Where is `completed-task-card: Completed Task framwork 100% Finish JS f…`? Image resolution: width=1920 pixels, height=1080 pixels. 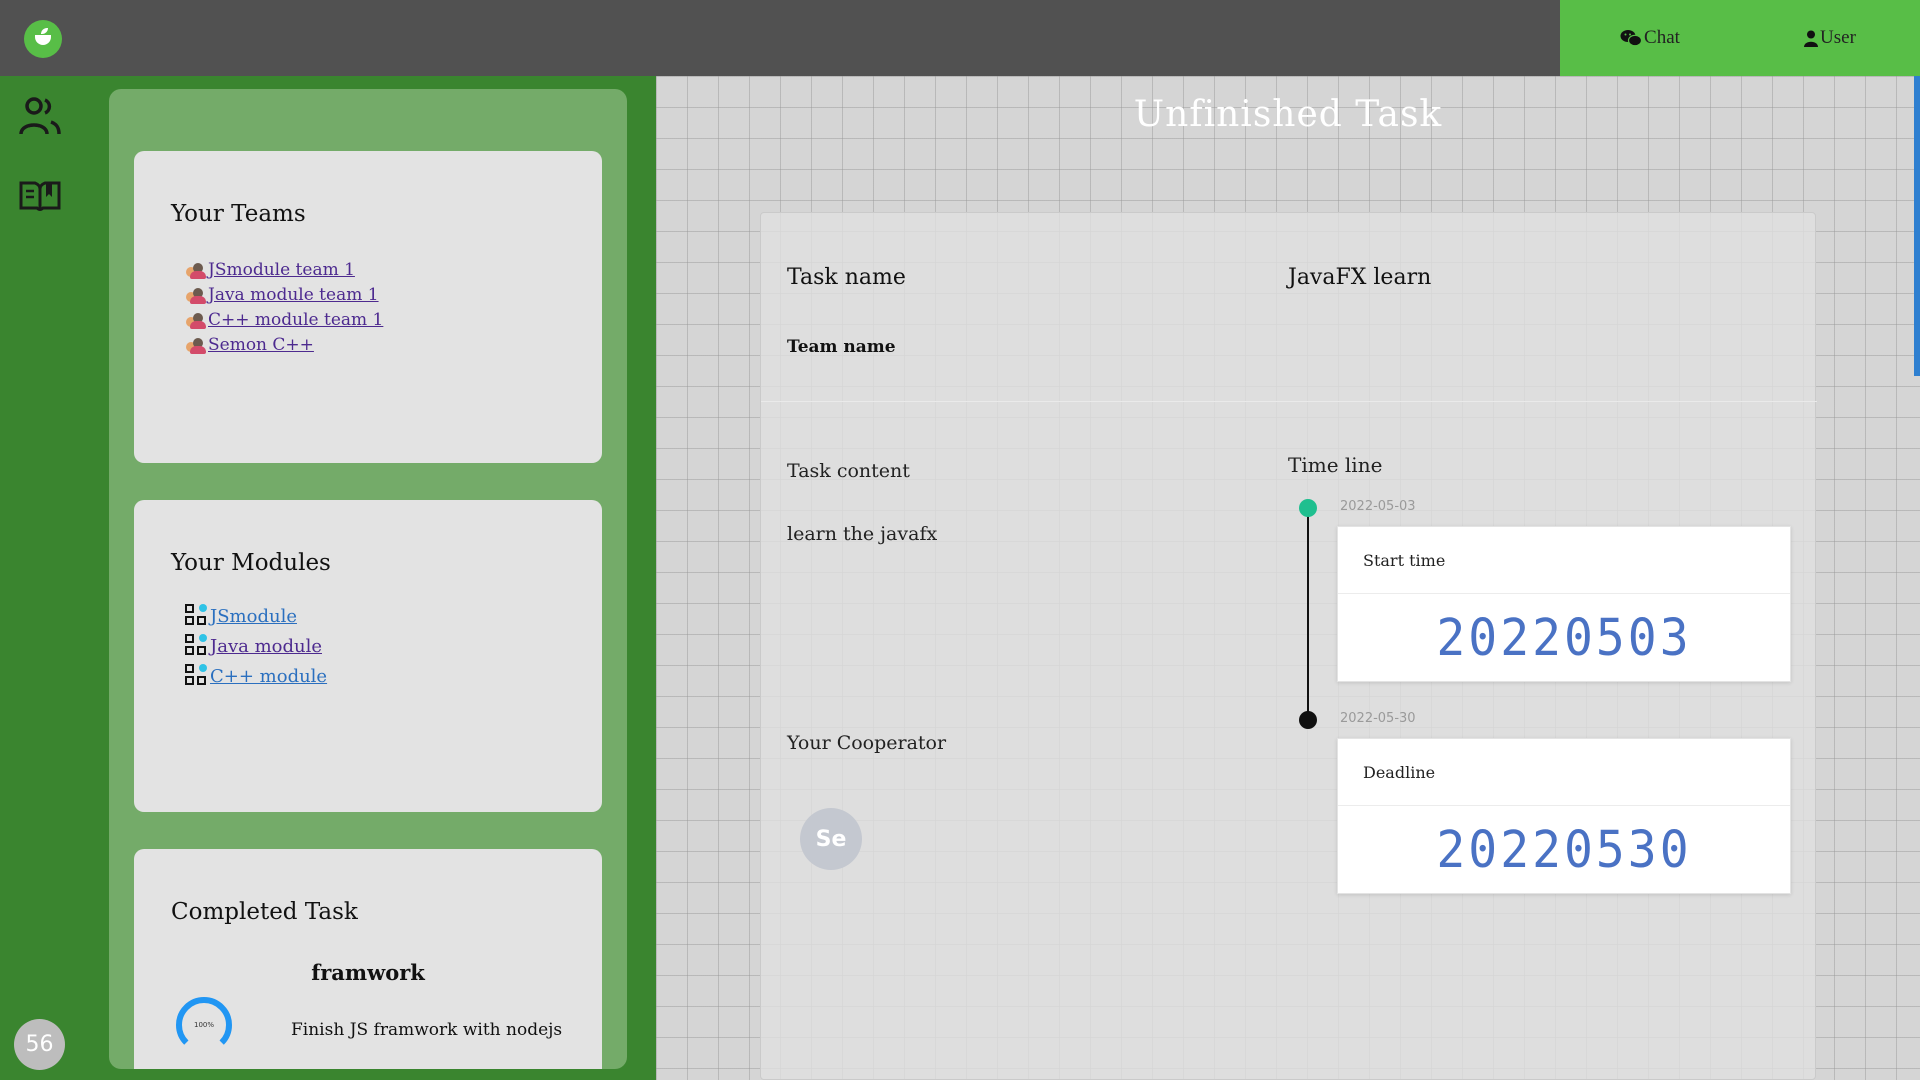
completed-task-card: Completed Task framwork 100% Finish JS f… is located at coordinates (368, 959).